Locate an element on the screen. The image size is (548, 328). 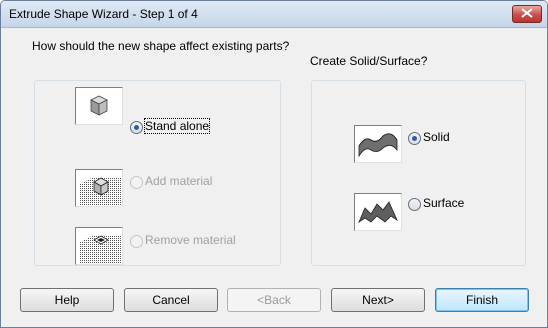
solid-label: Solid is located at coordinates (436, 137).